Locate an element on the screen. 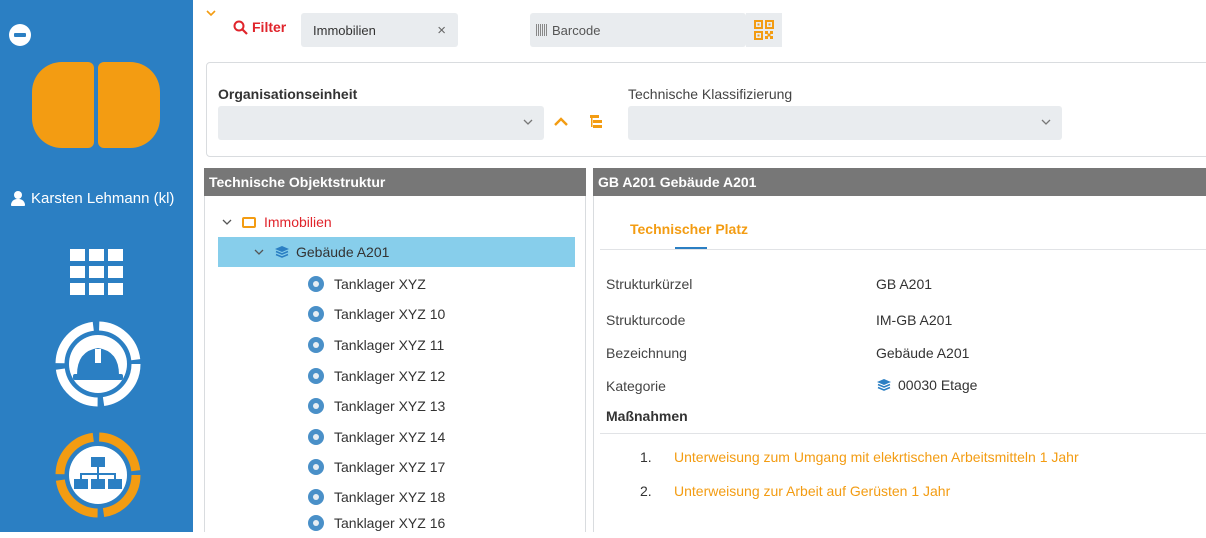 Image resolution: width=1206 pixels, height=538 pixels. qr-code-icon is located at coordinates (764, 30).